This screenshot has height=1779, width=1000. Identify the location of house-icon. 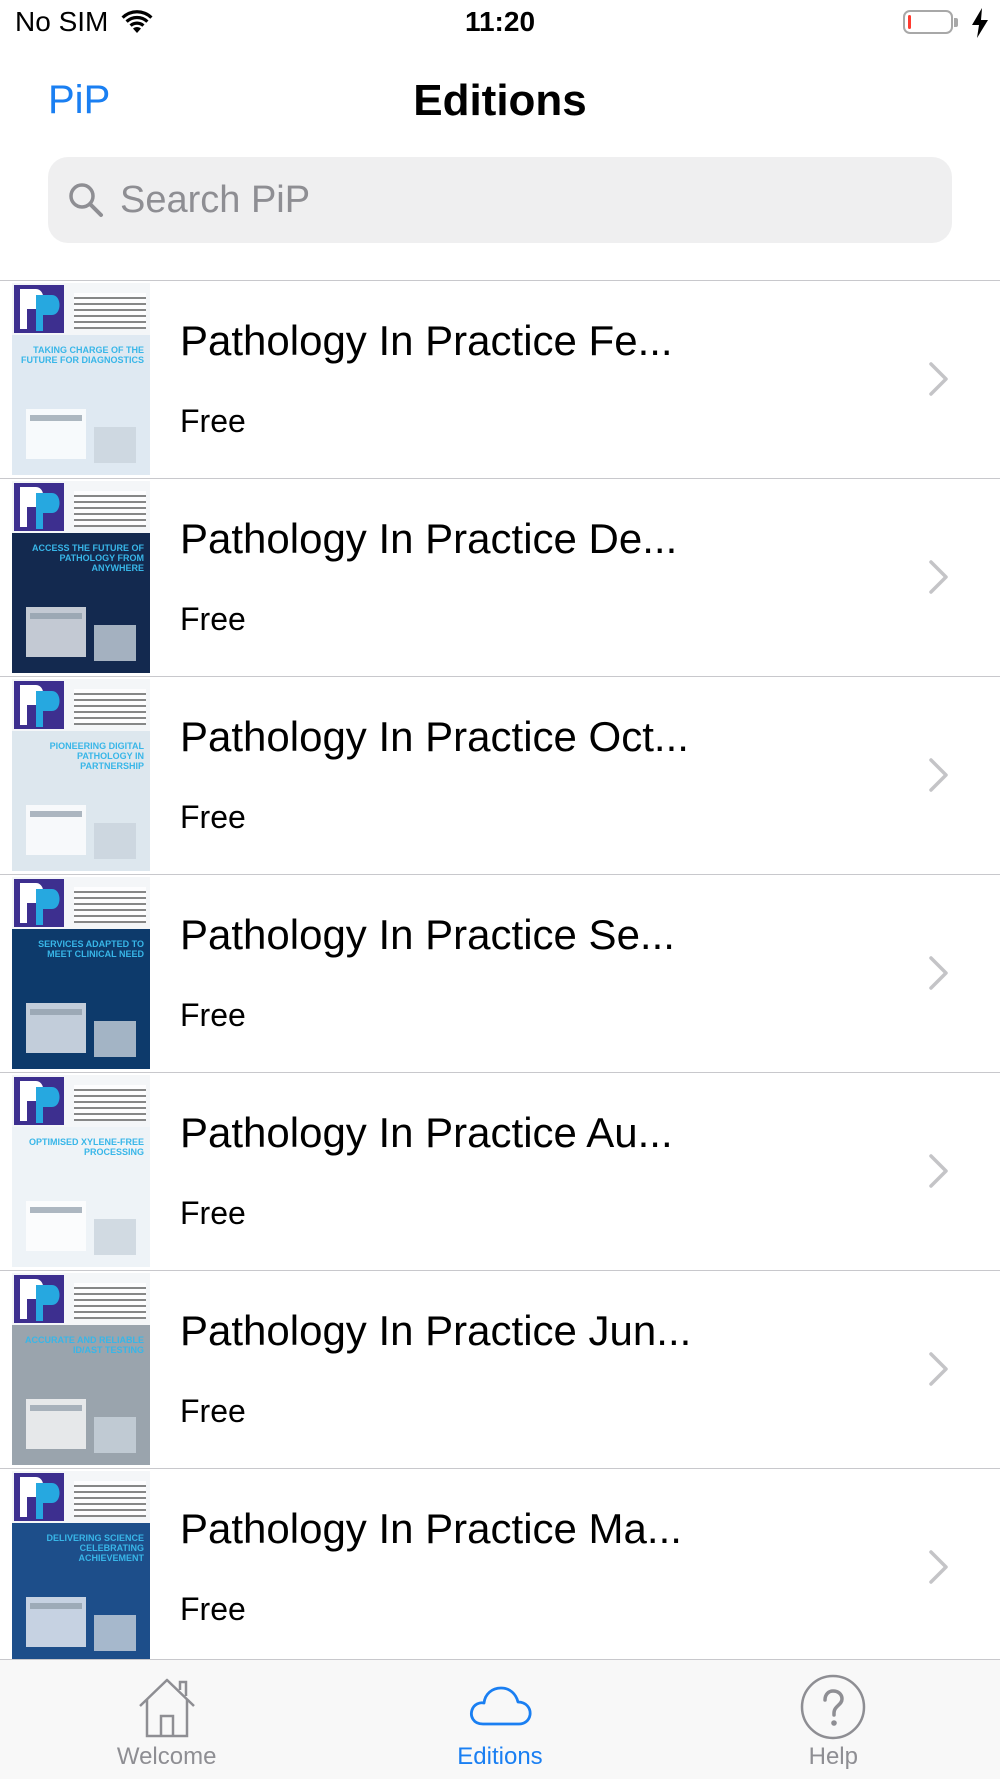
(166, 1708).